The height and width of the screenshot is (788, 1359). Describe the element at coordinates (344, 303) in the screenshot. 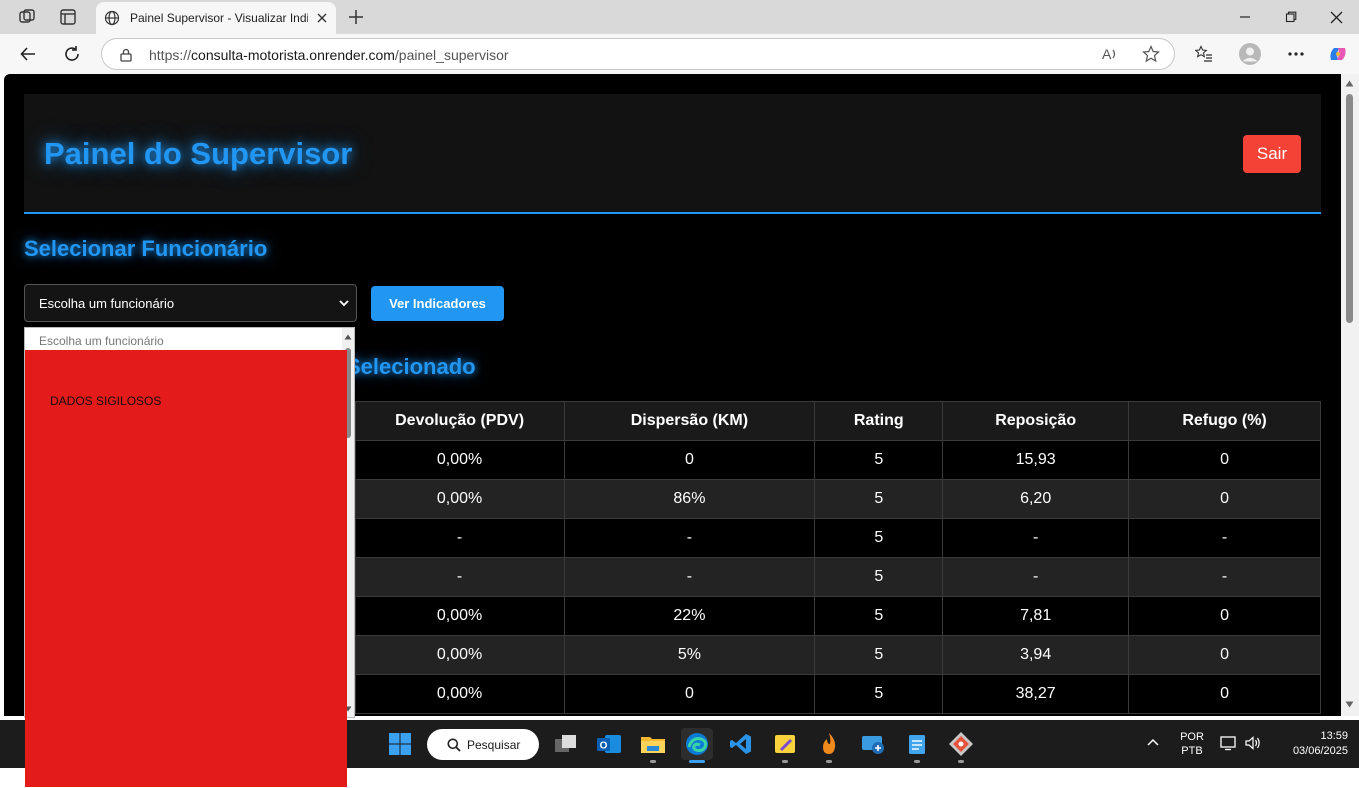

I see `chevron-down-icon` at that location.